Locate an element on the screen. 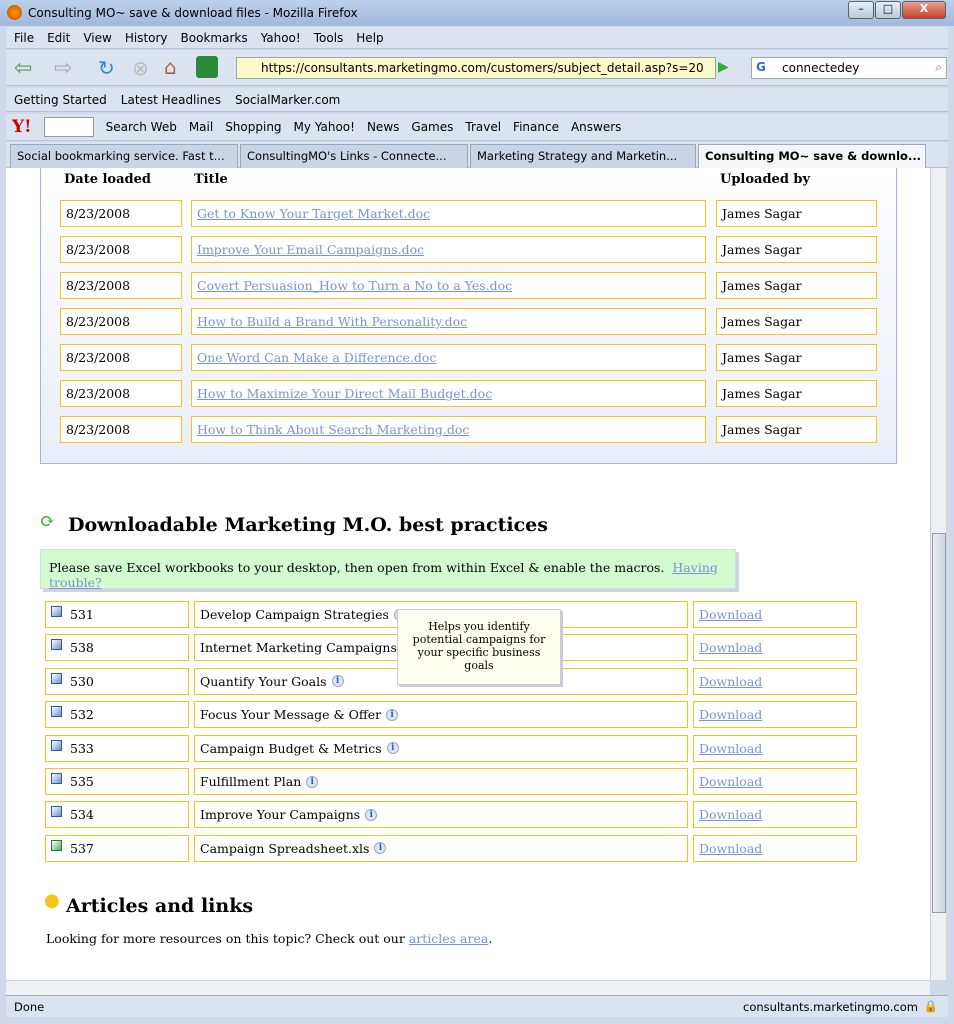  id-cell: 534 is located at coordinates (117, 815).